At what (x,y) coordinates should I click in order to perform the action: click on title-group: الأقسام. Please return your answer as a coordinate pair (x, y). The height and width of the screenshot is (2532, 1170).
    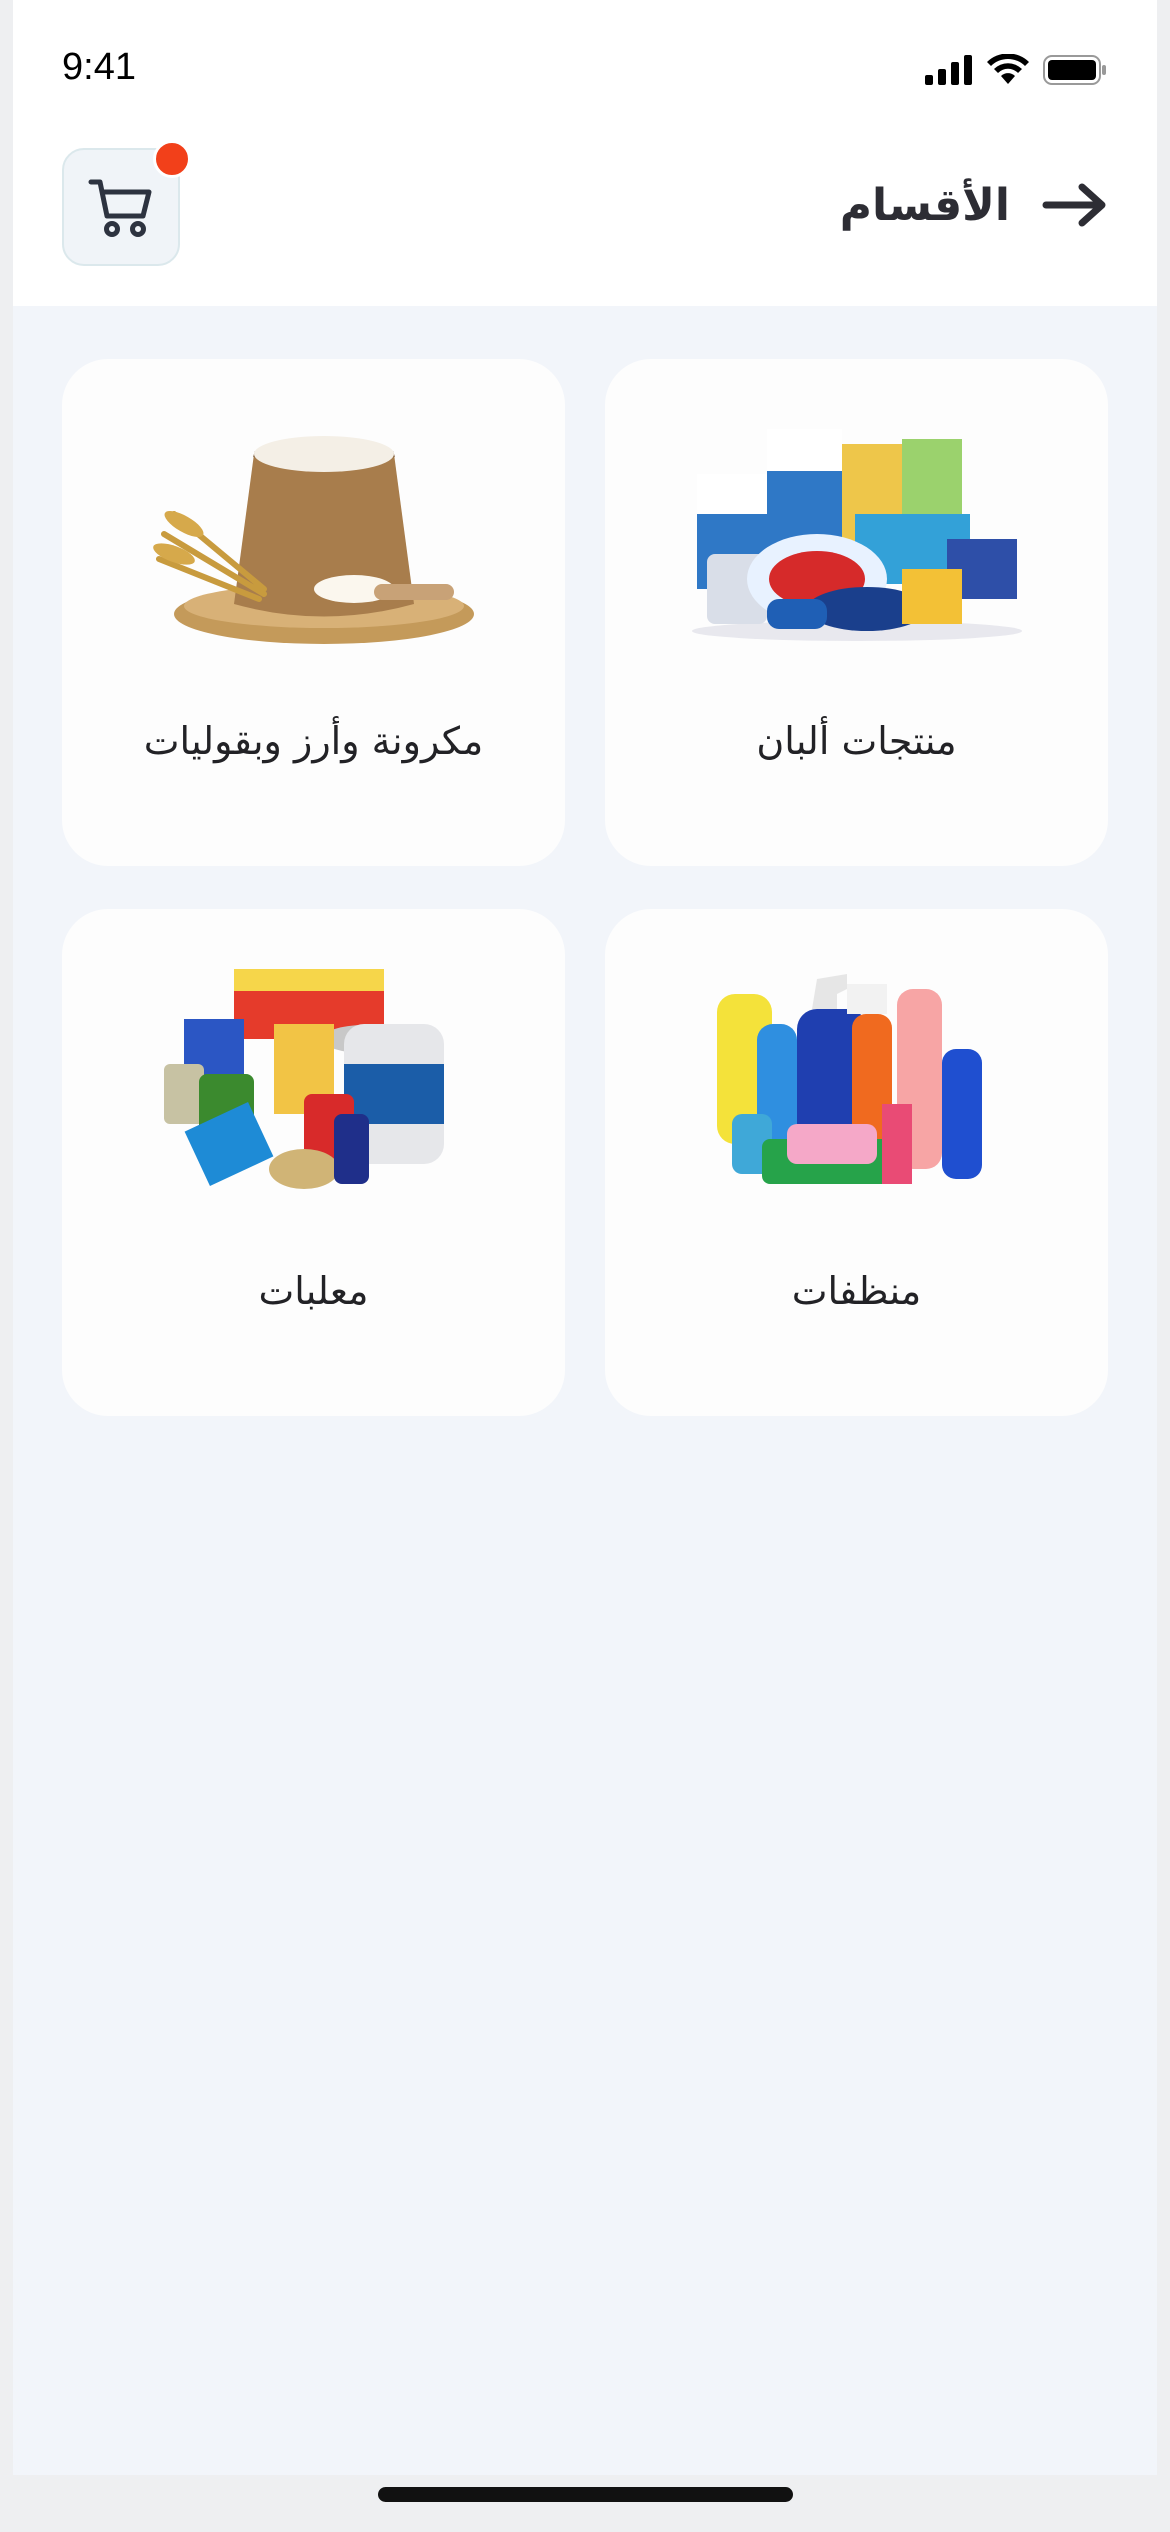
    Looking at the image, I should click on (976, 205).